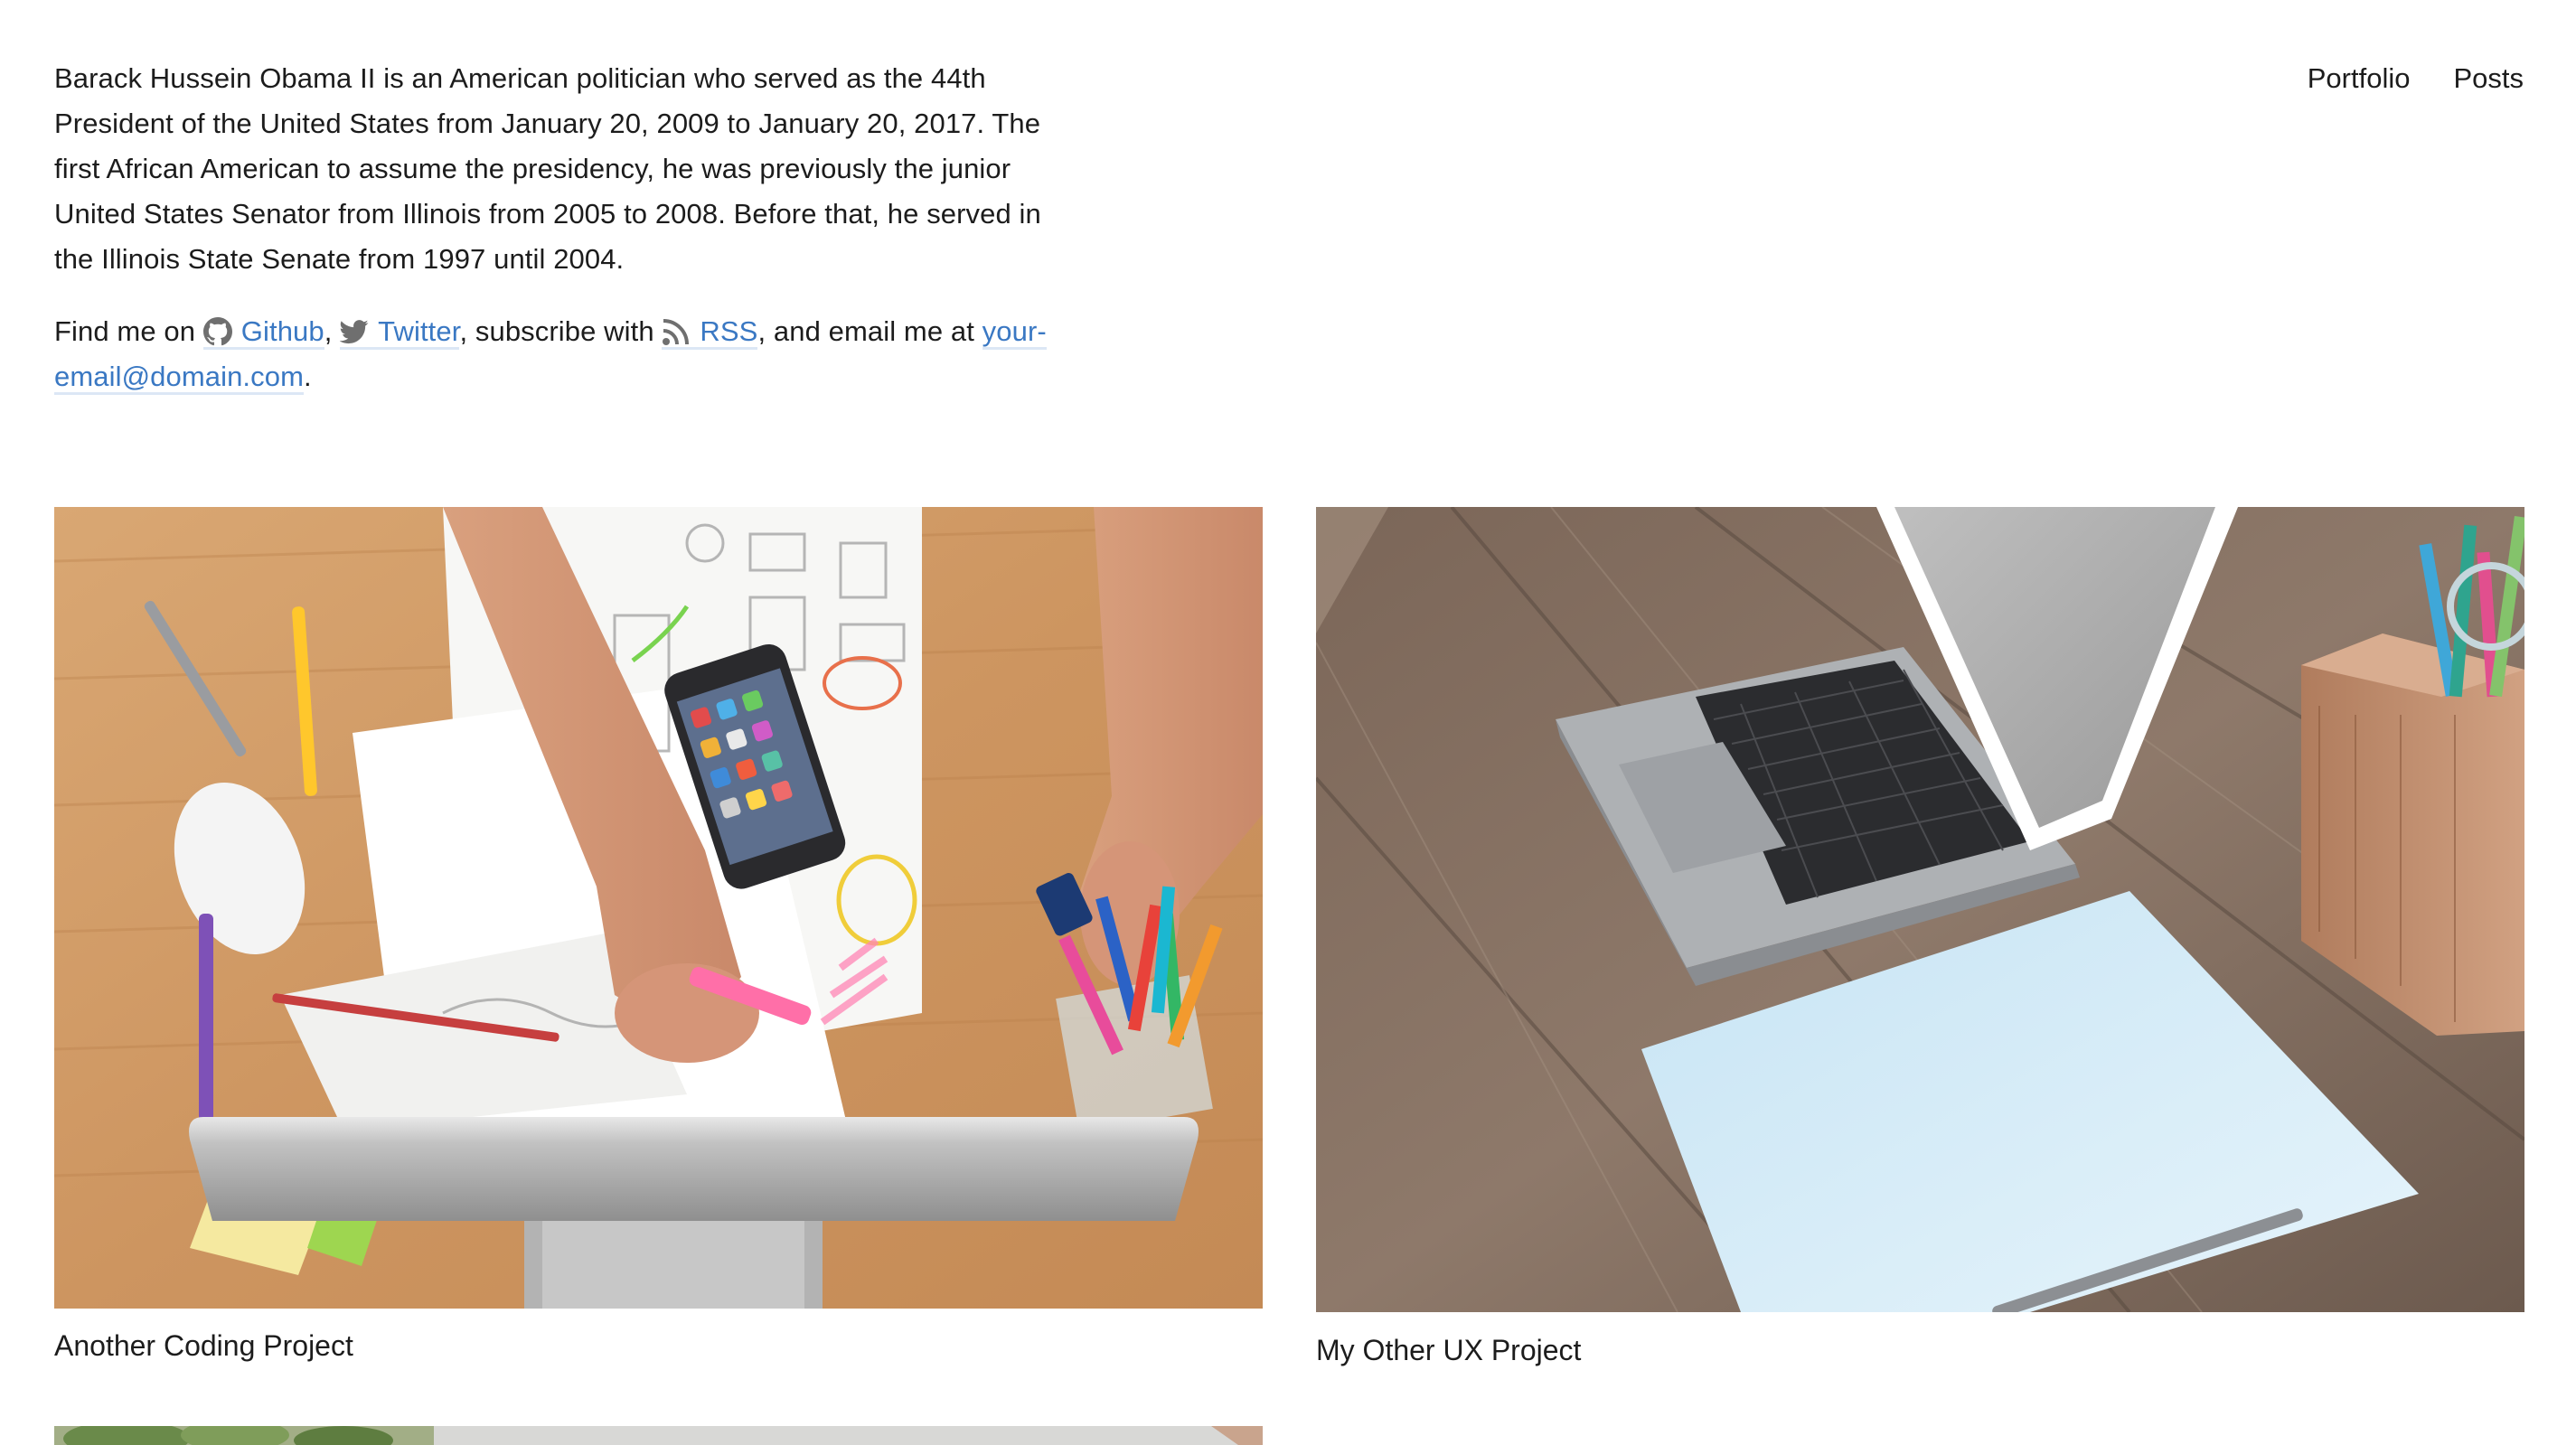  I want to click on subscribe-text: , subscribe with, so click(556, 331).